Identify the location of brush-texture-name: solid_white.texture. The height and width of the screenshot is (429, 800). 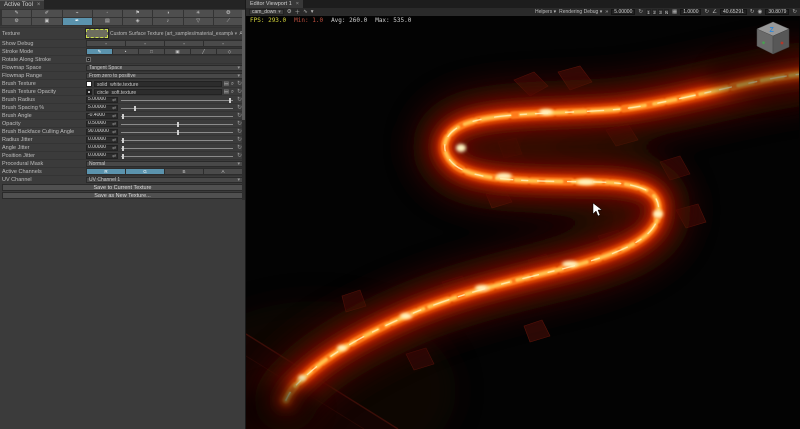
(158, 83).